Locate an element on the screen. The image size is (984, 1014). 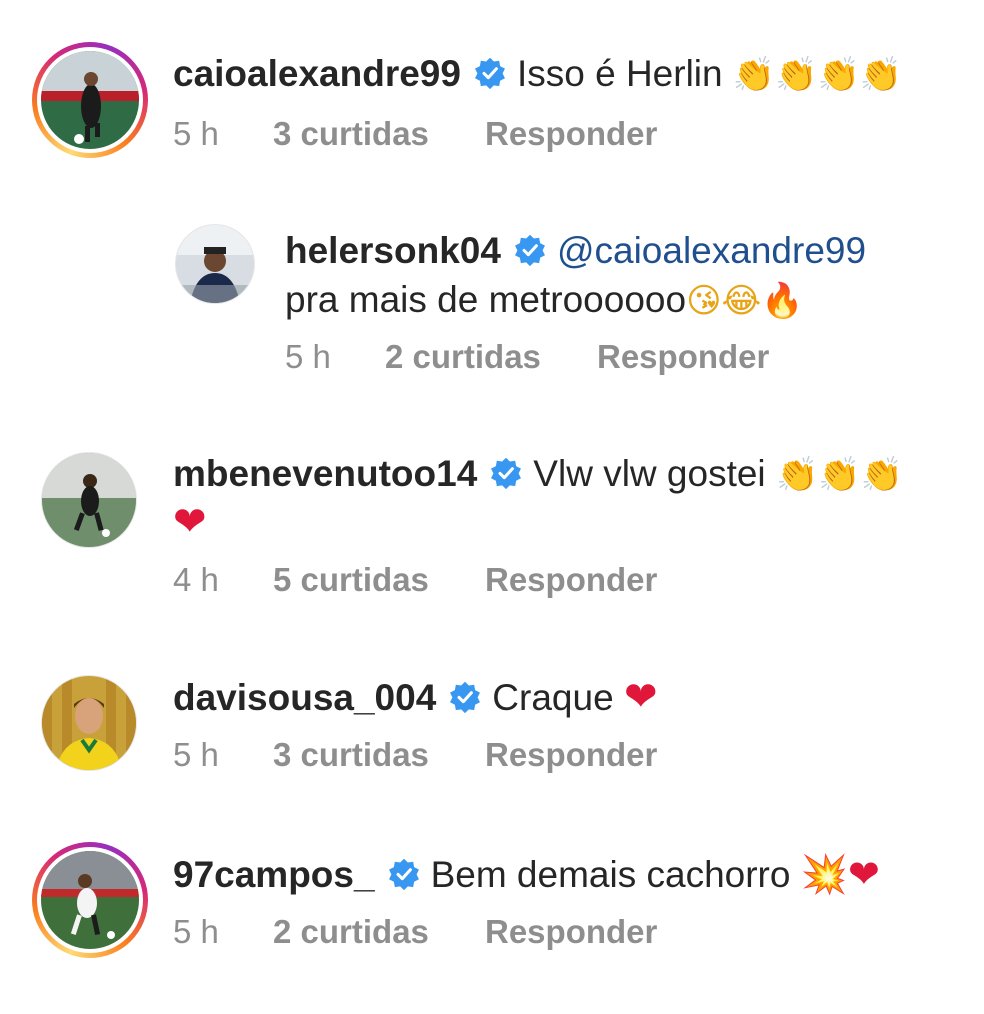
comment-meta: 4 h 5 curtidas Responder is located at coordinates (415, 580).